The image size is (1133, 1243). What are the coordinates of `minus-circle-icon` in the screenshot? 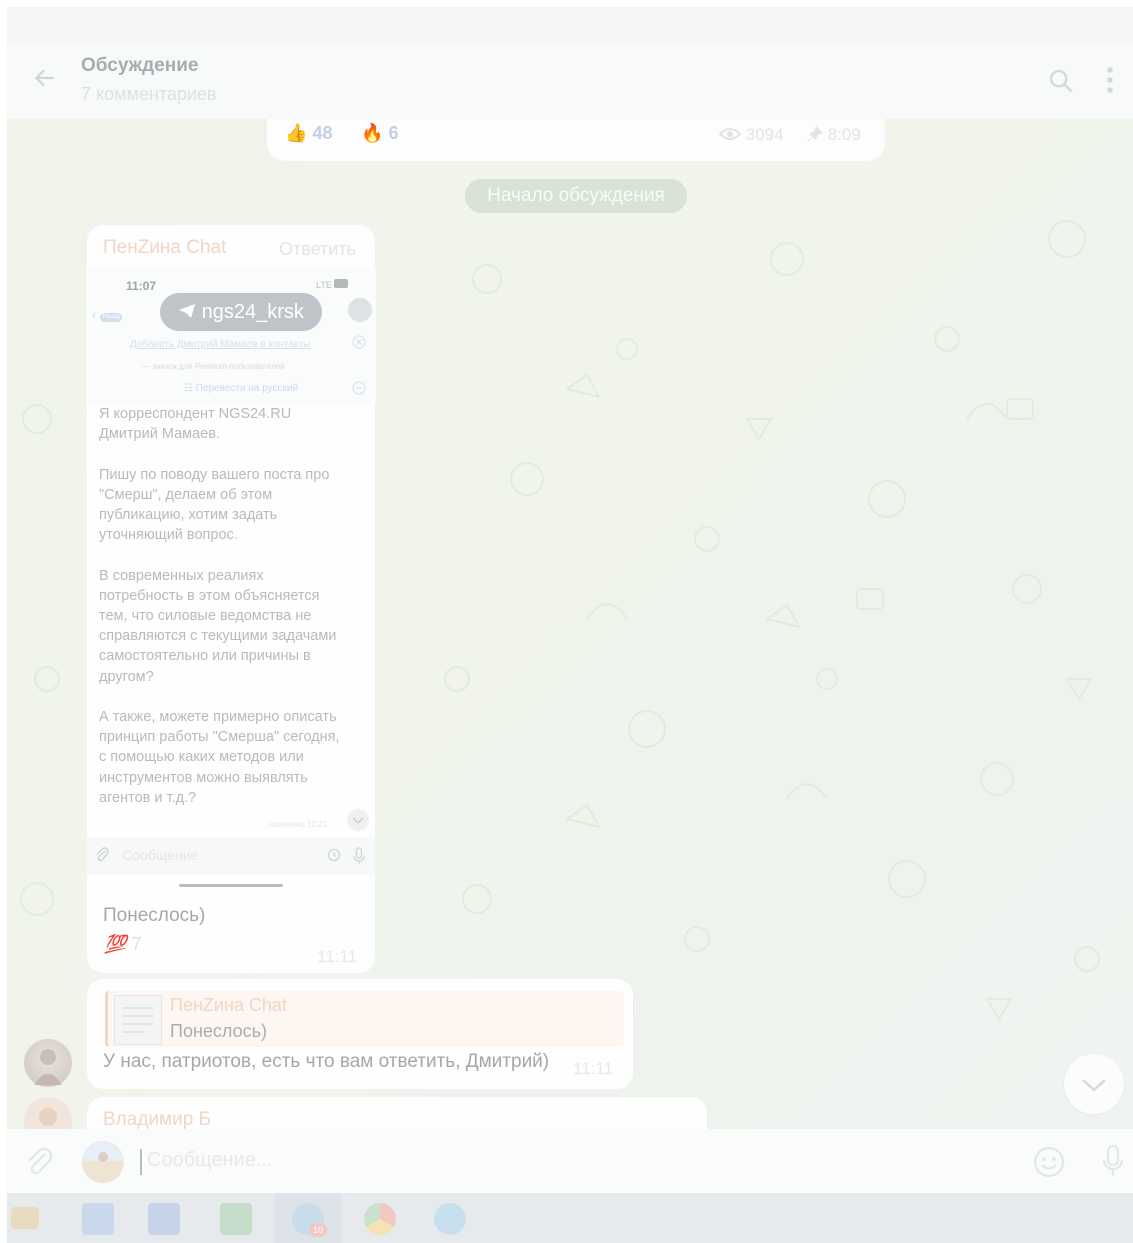 It's located at (359, 388).